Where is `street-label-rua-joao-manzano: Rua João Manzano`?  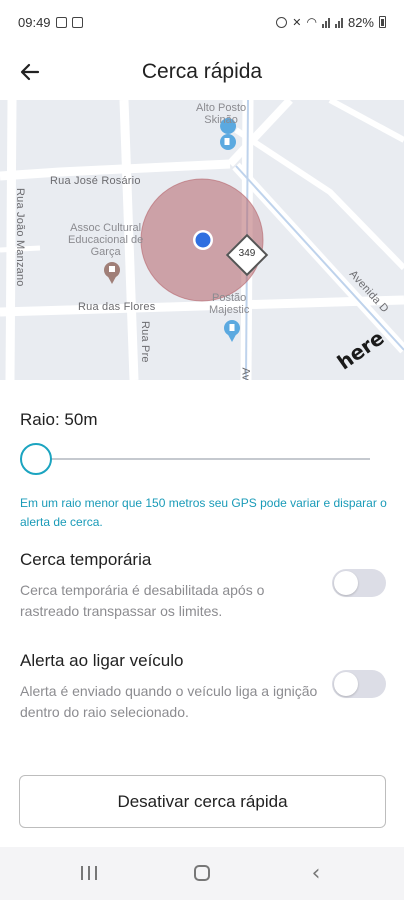 street-label-rua-joao-manzano: Rua João Manzano is located at coordinates (20, 237).